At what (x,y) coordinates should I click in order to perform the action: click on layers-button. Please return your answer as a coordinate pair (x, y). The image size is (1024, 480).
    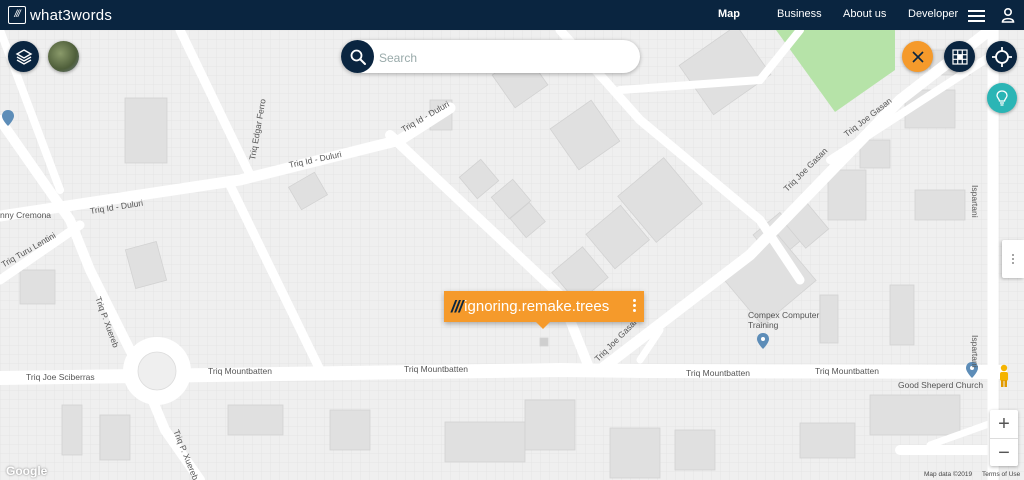
    Looking at the image, I should click on (23, 56).